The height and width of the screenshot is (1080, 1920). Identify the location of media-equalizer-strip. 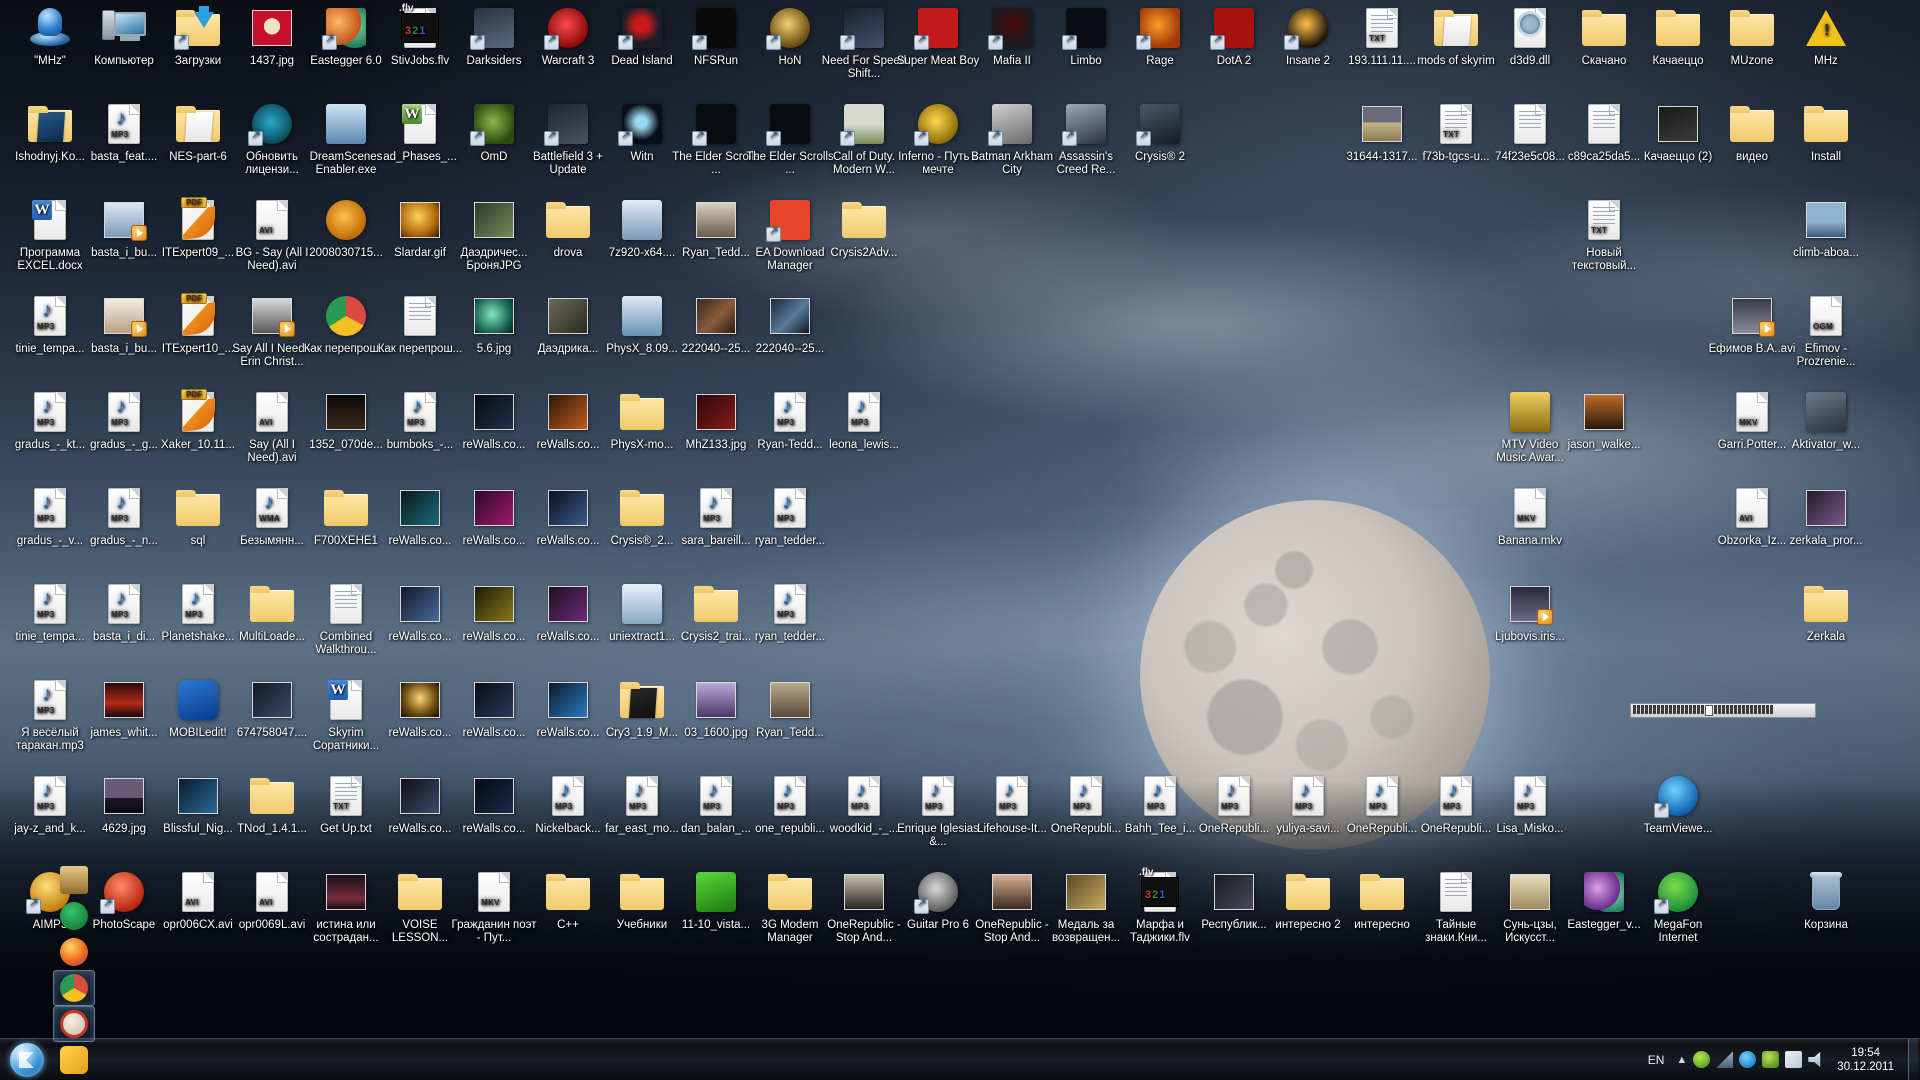
(1723, 710).